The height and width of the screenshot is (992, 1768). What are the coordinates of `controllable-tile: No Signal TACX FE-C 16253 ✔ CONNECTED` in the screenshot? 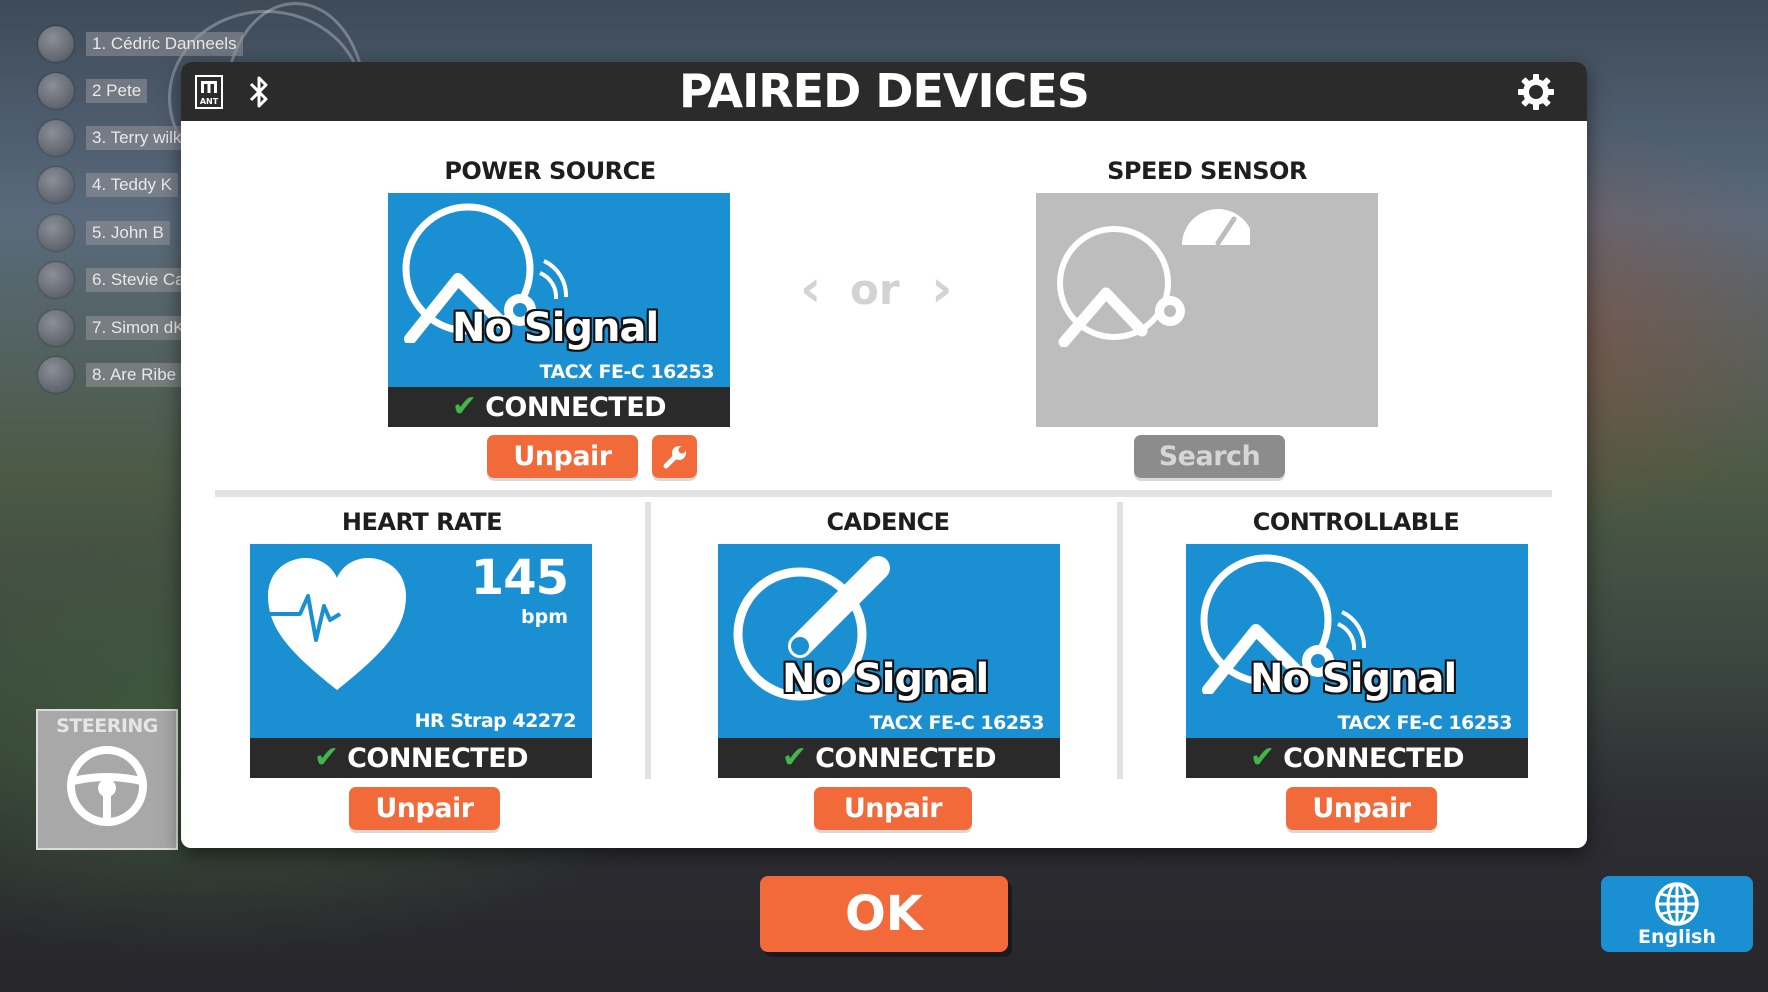 It's located at (1357, 661).